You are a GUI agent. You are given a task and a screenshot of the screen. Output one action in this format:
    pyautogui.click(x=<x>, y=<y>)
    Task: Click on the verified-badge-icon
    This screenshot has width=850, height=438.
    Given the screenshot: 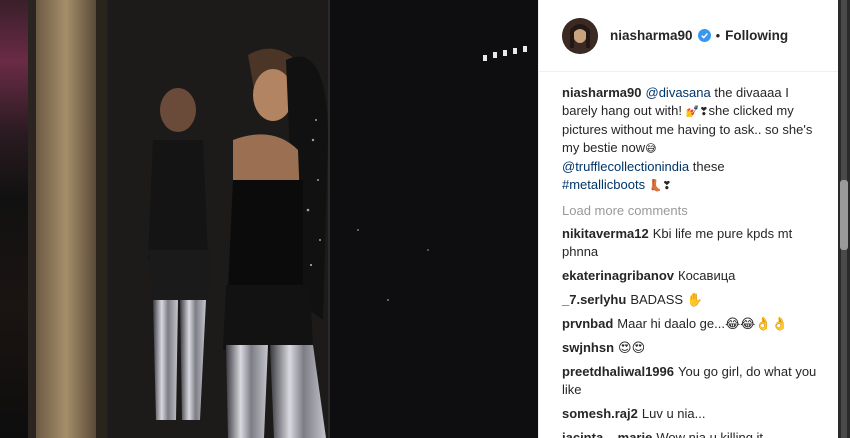 What is the action you would take?
    pyautogui.click(x=704, y=35)
    